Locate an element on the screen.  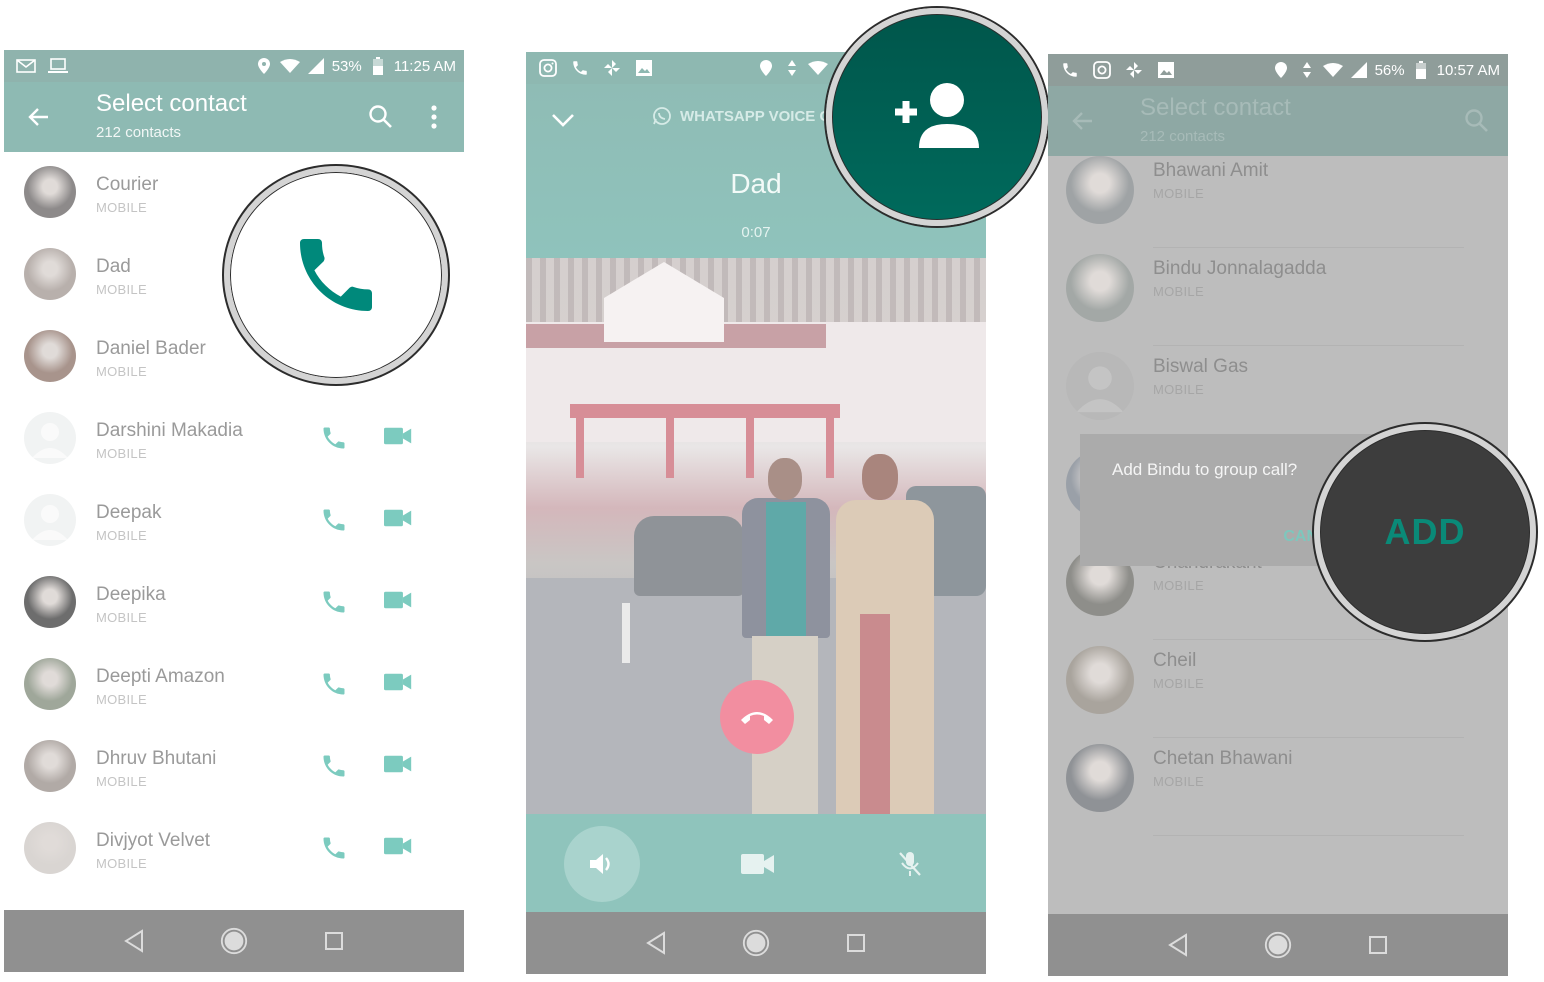
contact-row: Chetan Bhawani MOBILE is located at coordinates (1278, 787).